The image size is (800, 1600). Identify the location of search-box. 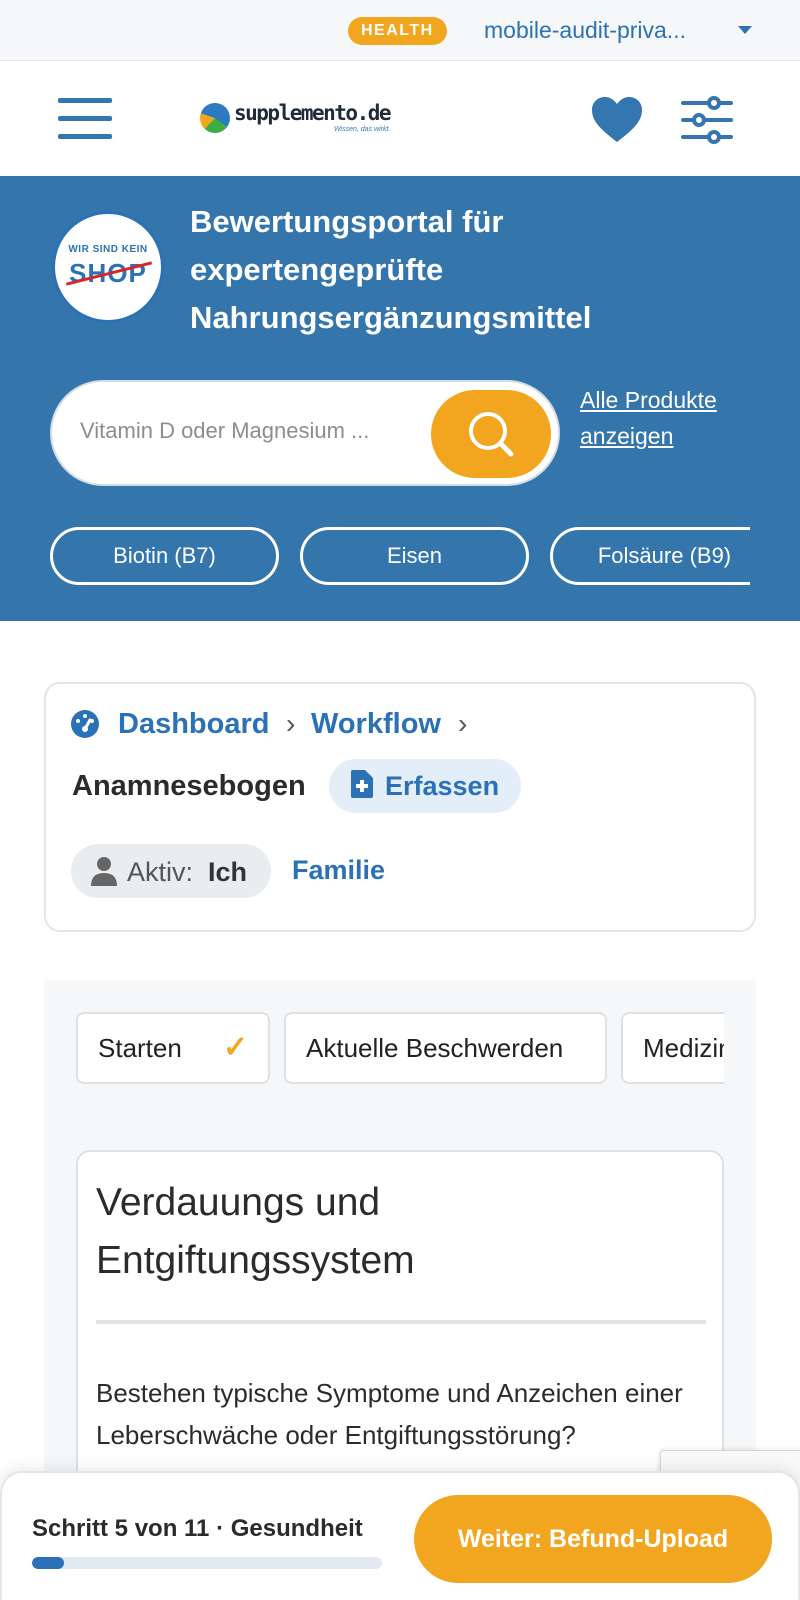
(305, 433).